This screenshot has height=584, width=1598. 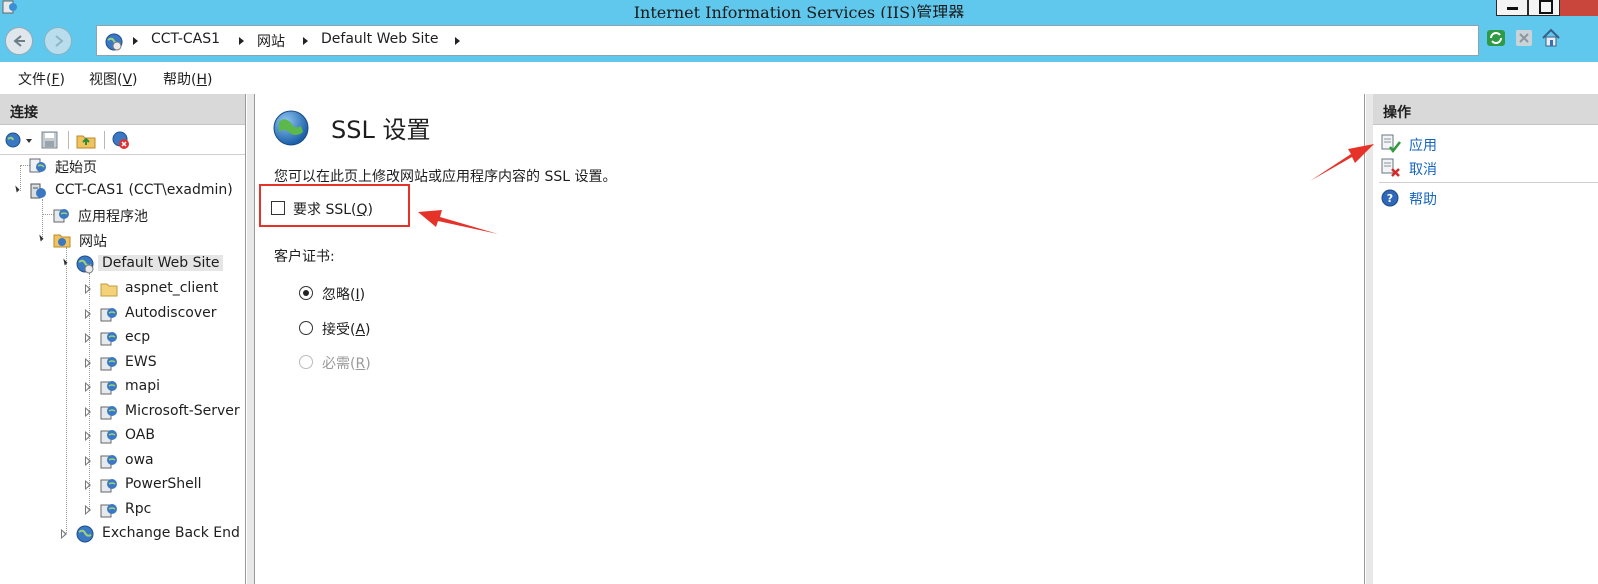 What do you see at coordinates (1390, 167) in the screenshot?
I see `cancel-icon` at bounding box center [1390, 167].